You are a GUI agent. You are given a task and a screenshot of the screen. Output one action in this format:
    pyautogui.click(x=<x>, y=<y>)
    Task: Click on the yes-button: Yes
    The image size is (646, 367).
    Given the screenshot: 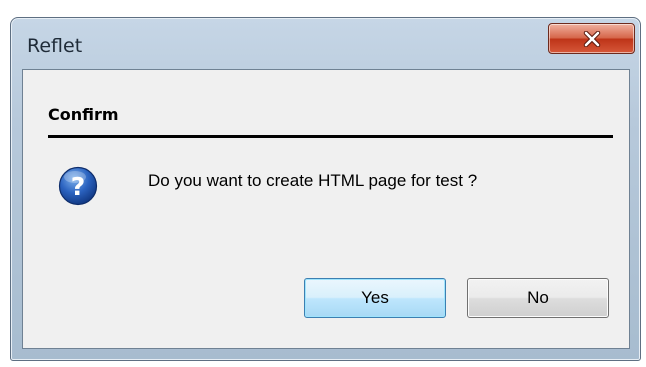 What is the action you would take?
    pyautogui.click(x=375, y=298)
    